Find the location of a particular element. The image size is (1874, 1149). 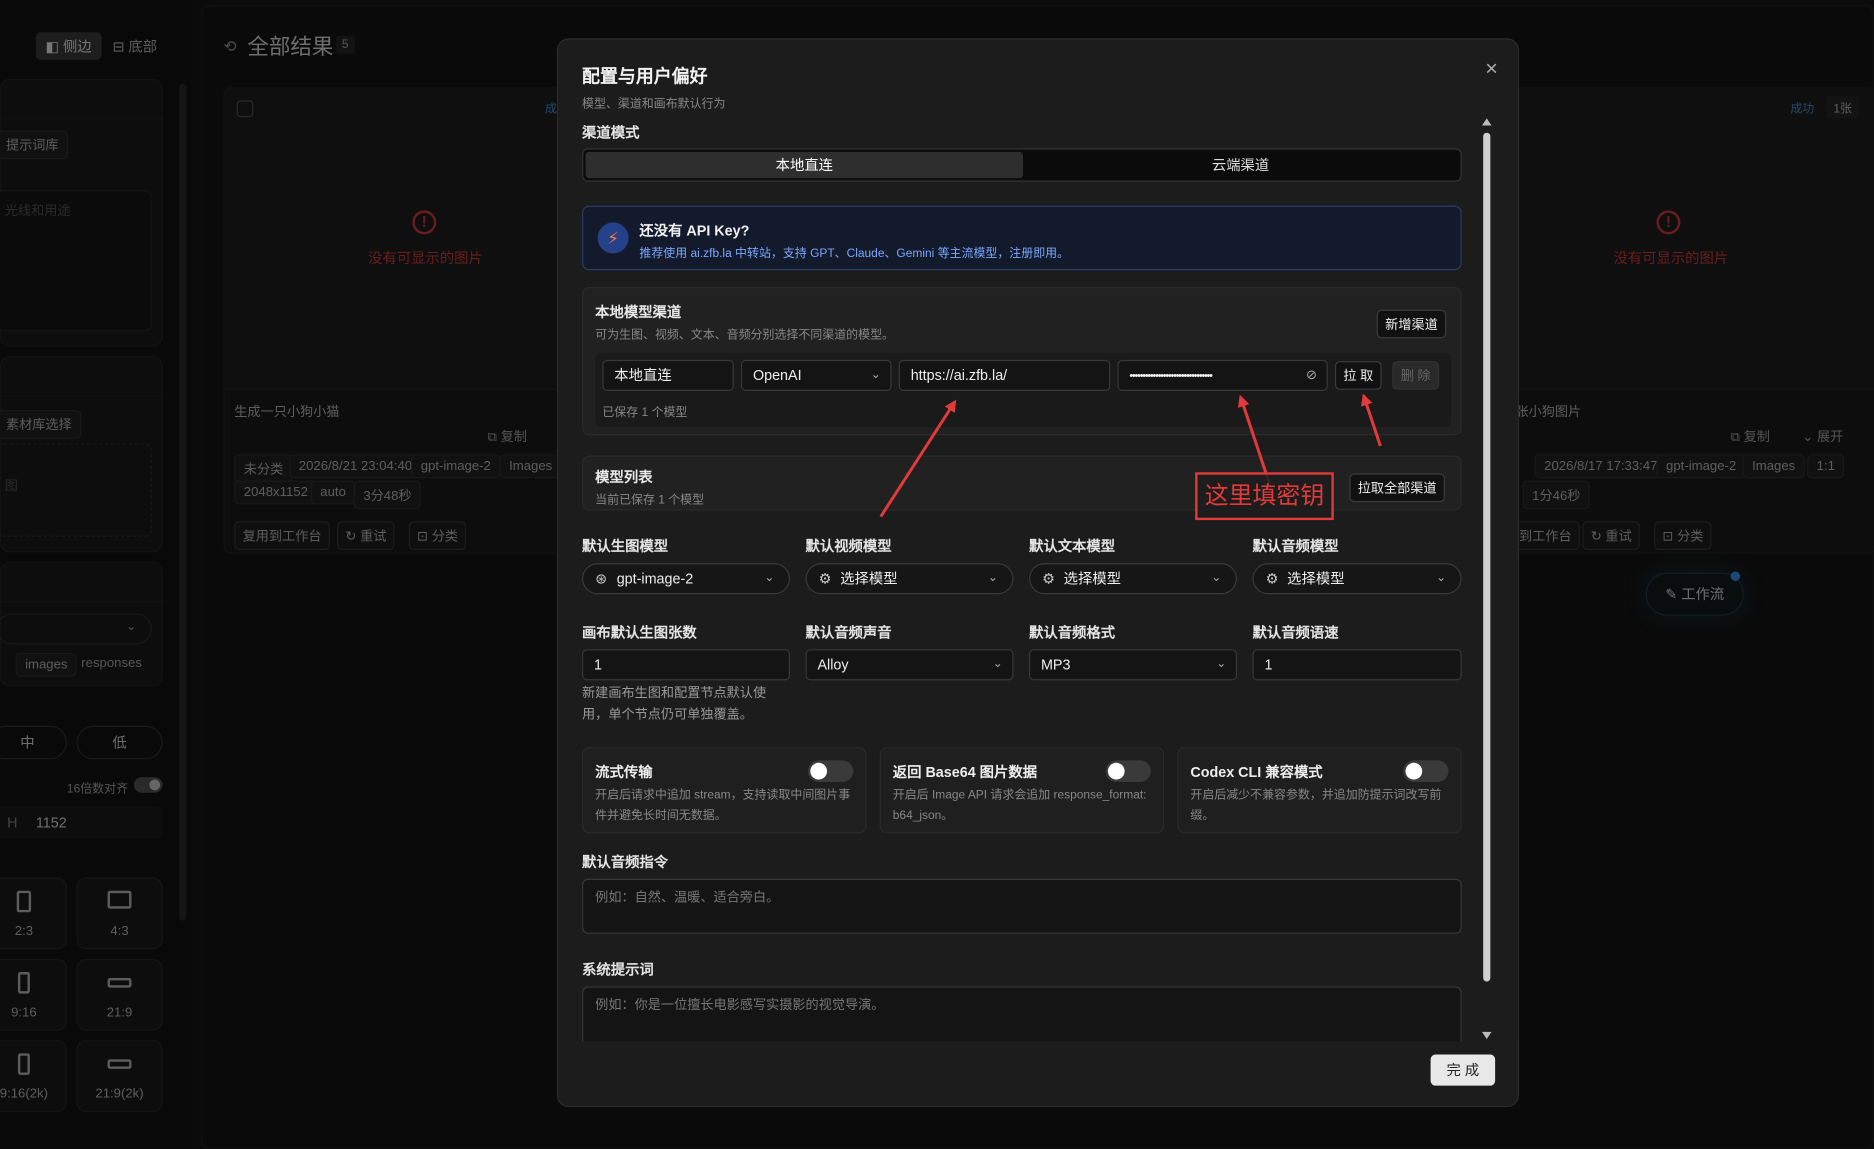

annotation-arrows is located at coordinates (1130, 455).